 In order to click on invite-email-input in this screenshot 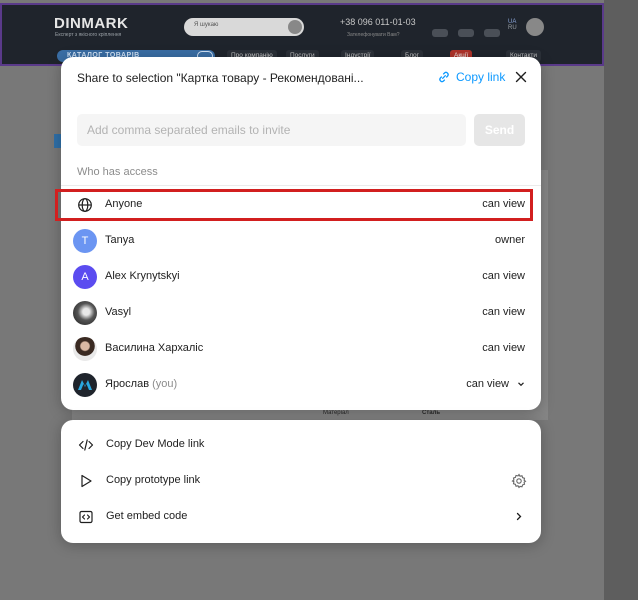, I will do `click(271, 130)`.